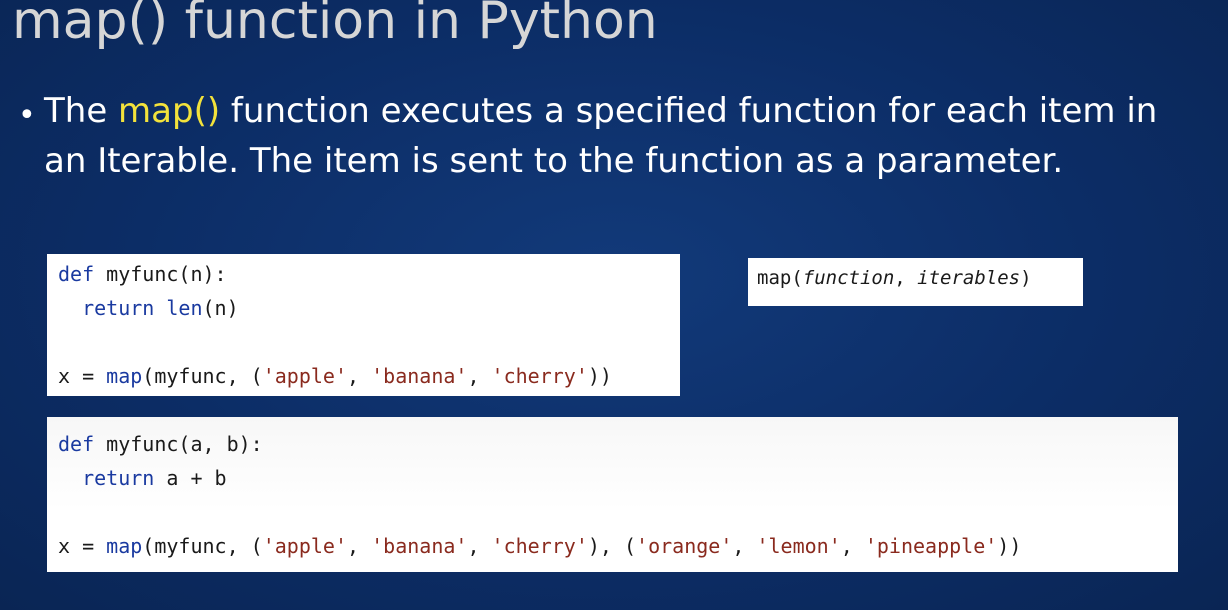 This screenshot has height=610, width=1228. Describe the element at coordinates (190, 478) in the screenshot. I see `code-text: a + b` at that location.